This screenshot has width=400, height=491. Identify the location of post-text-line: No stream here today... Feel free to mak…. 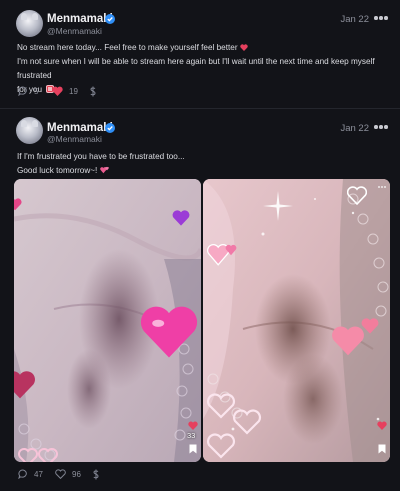
(127, 47).